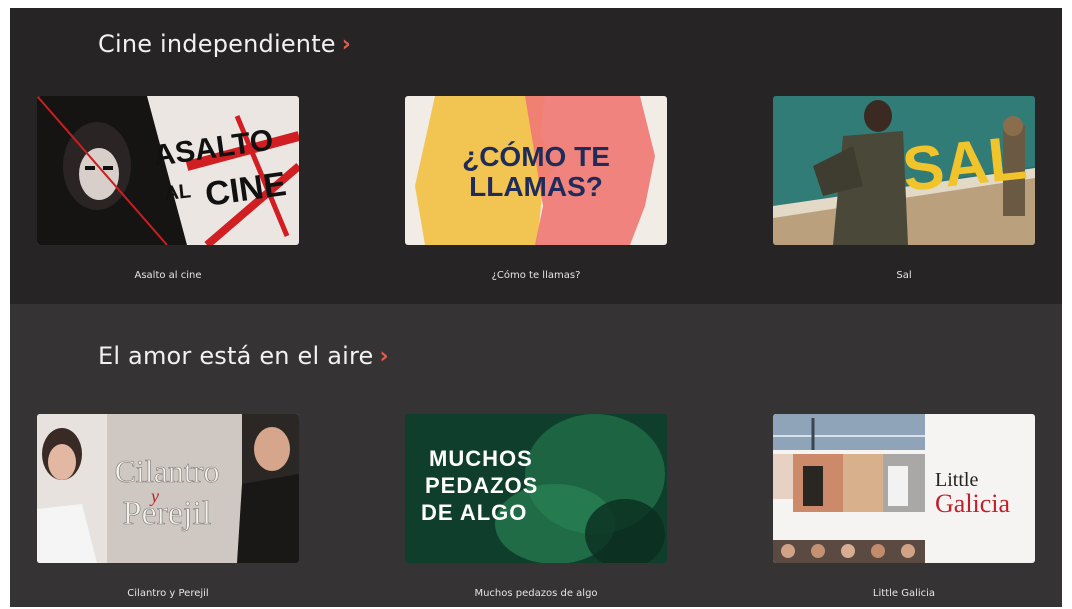 Image resolution: width=1072 pixels, height=609 pixels. I want to click on movie-card-asalto-al-cine: ASALTO AL CINE Asalto al cine, so click(168, 188).